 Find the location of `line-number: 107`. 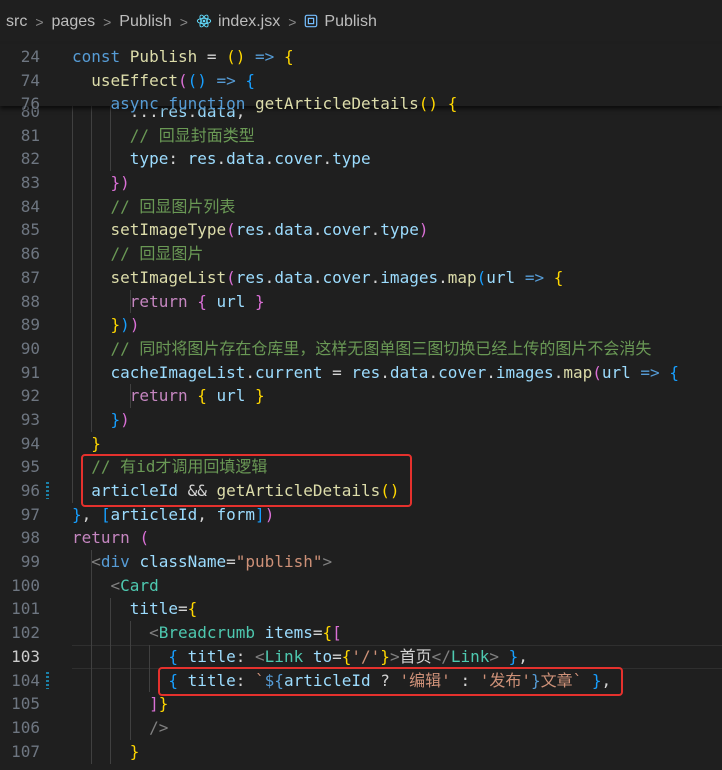

line-number: 107 is located at coordinates (20, 752).